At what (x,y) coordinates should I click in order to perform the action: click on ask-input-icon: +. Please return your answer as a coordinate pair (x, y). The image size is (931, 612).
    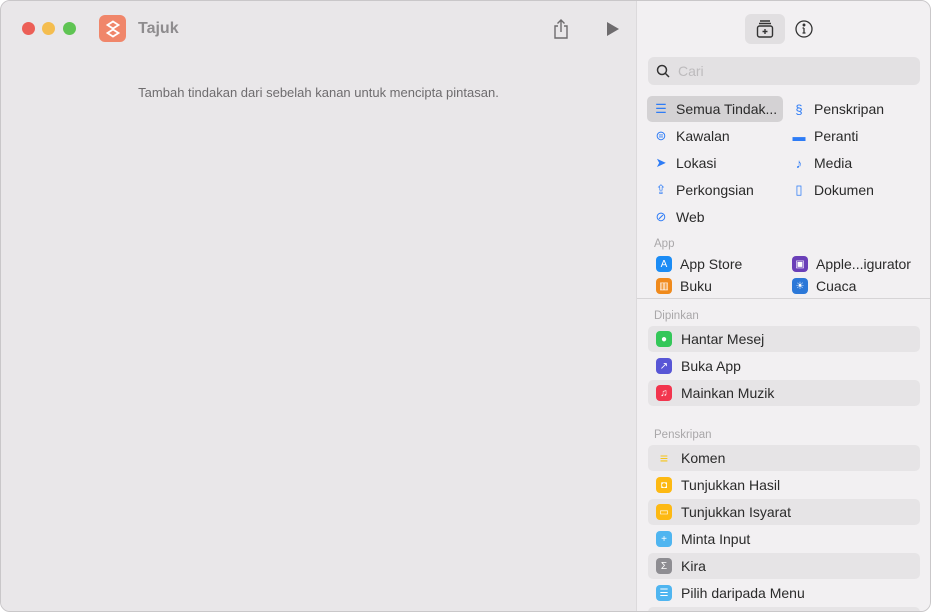
    Looking at the image, I should click on (664, 539).